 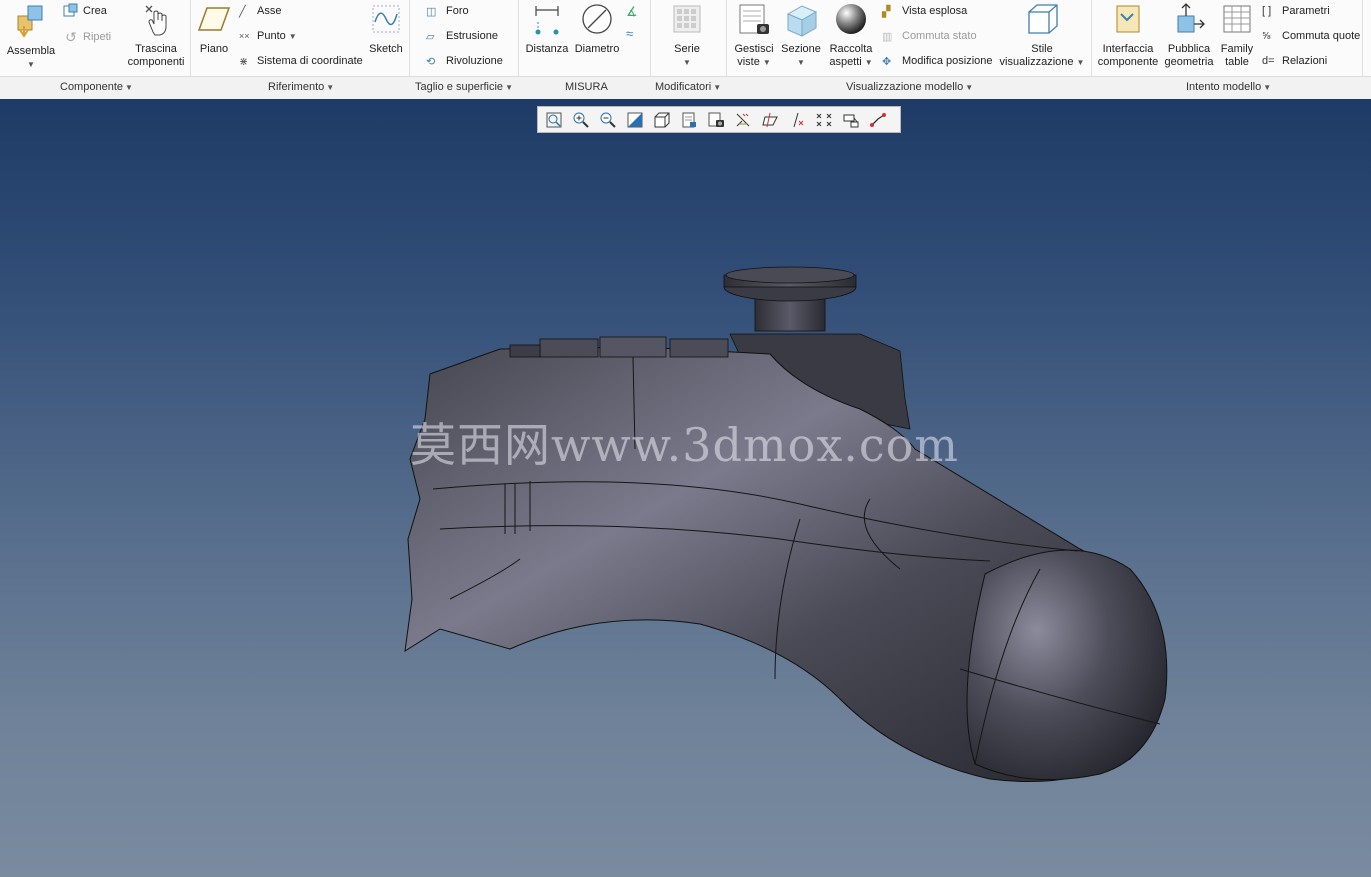 What do you see at coordinates (30, 21) in the screenshot?
I see `assemble-icon` at bounding box center [30, 21].